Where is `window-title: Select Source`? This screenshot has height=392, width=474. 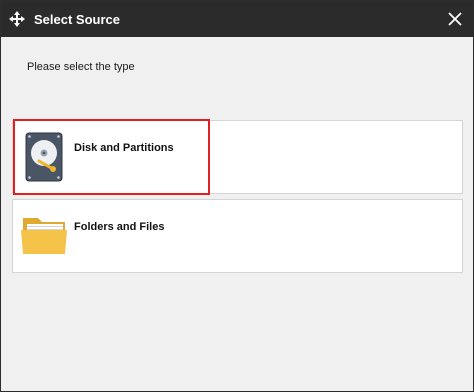
window-title: Select Source is located at coordinates (77, 19).